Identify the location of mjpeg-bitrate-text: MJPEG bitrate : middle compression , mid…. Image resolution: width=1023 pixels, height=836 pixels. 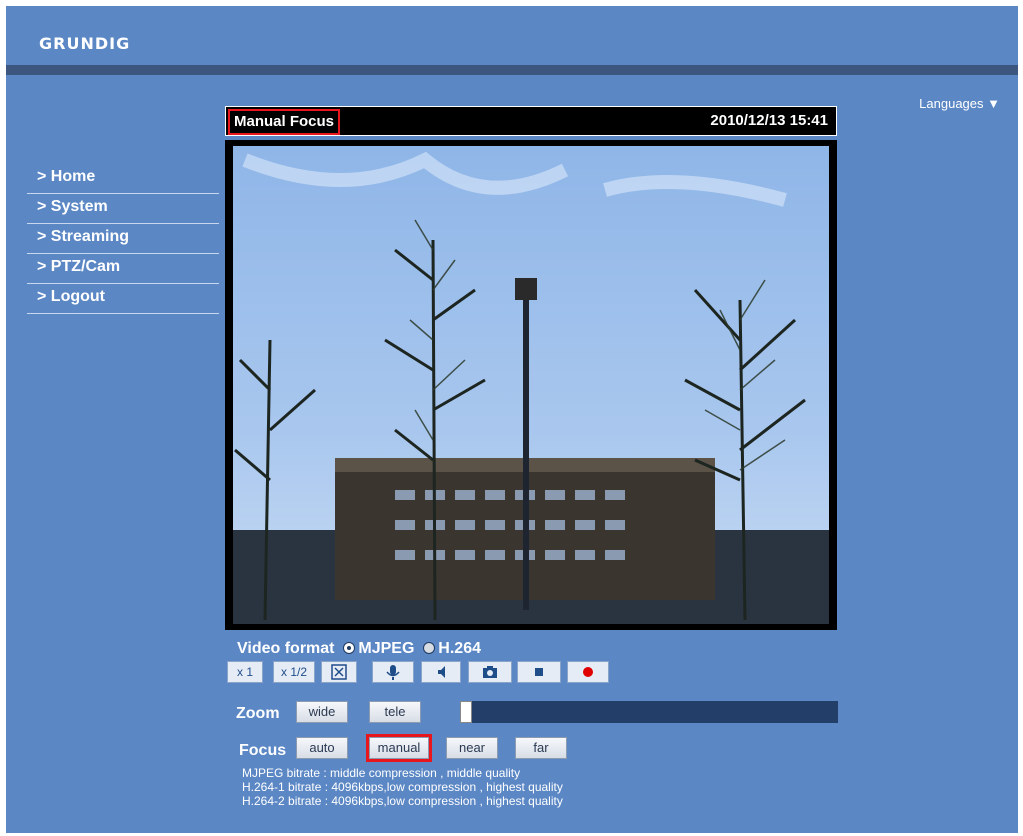
(381, 773).